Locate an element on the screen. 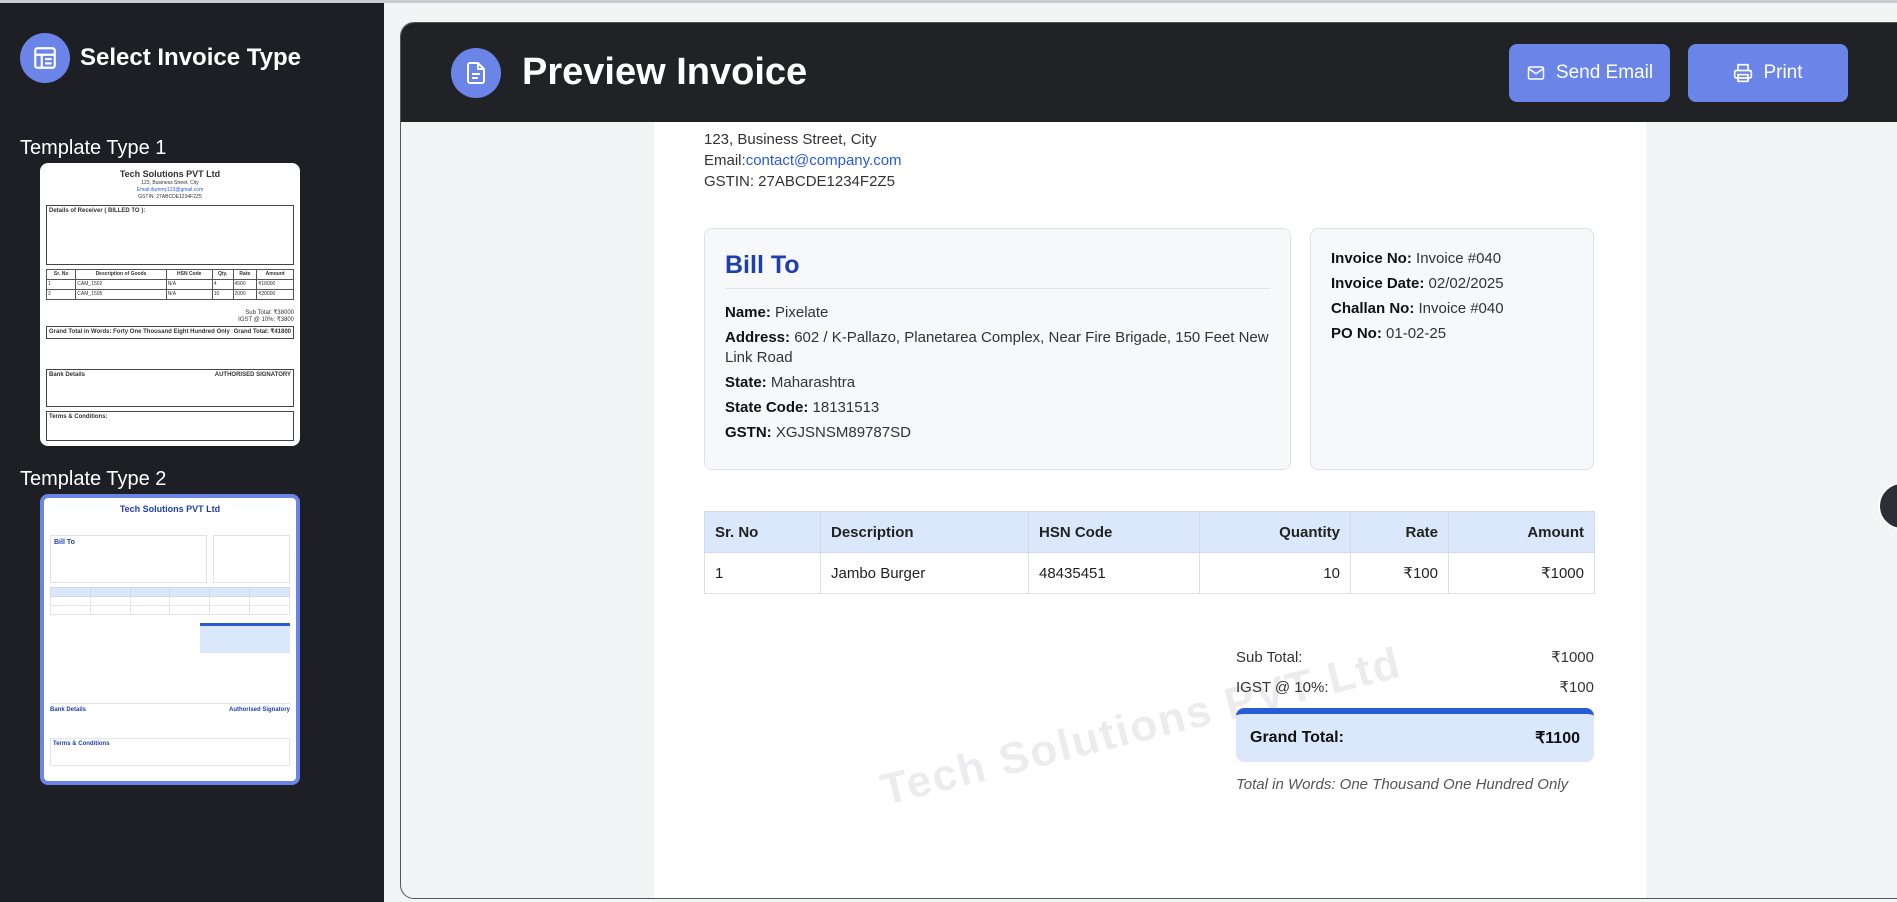  company-gstin: GSTIN: 27ABCDE1234F2Z5 is located at coordinates (799, 181).